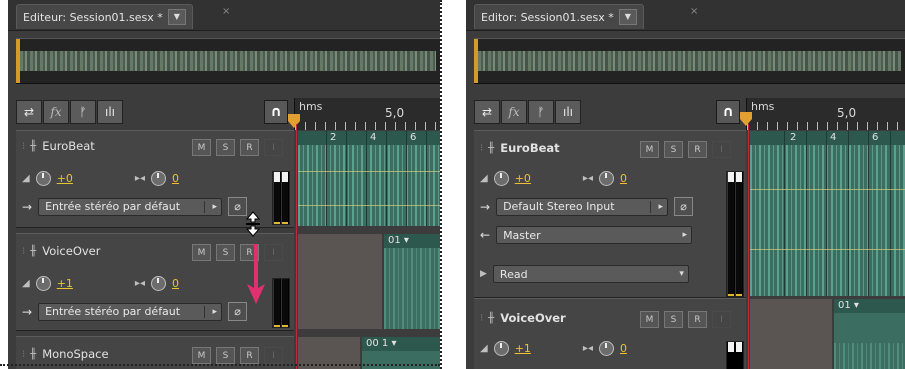 This screenshot has width=905, height=369. What do you see at coordinates (104, 16) in the screenshot?
I see `editor-tab: Editeur: Session01.sesx * ▼` at bounding box center [104, 16].